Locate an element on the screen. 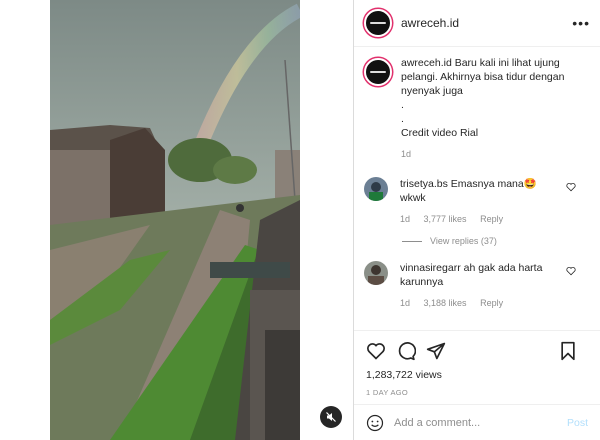 This screenshot has height=440, width=600. speaker-muted-icon is located at coordinates (331, 417).